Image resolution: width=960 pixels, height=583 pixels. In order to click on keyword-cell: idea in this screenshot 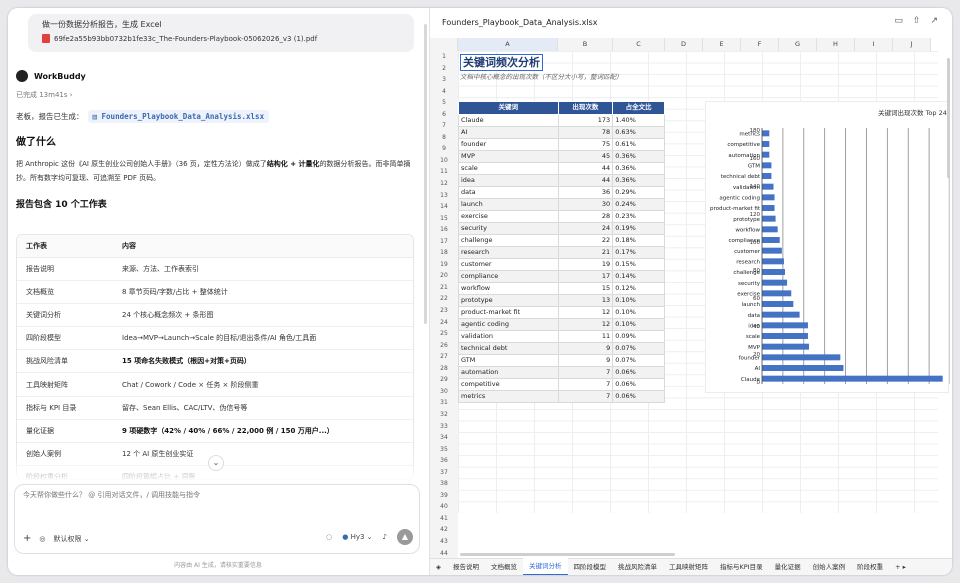, I will do `click(508, 180)`.